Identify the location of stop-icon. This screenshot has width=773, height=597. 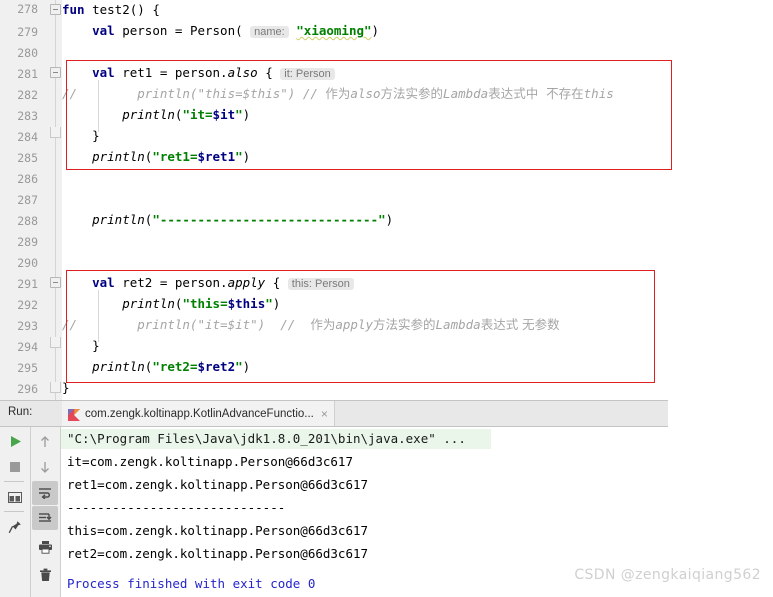
(15, 467).